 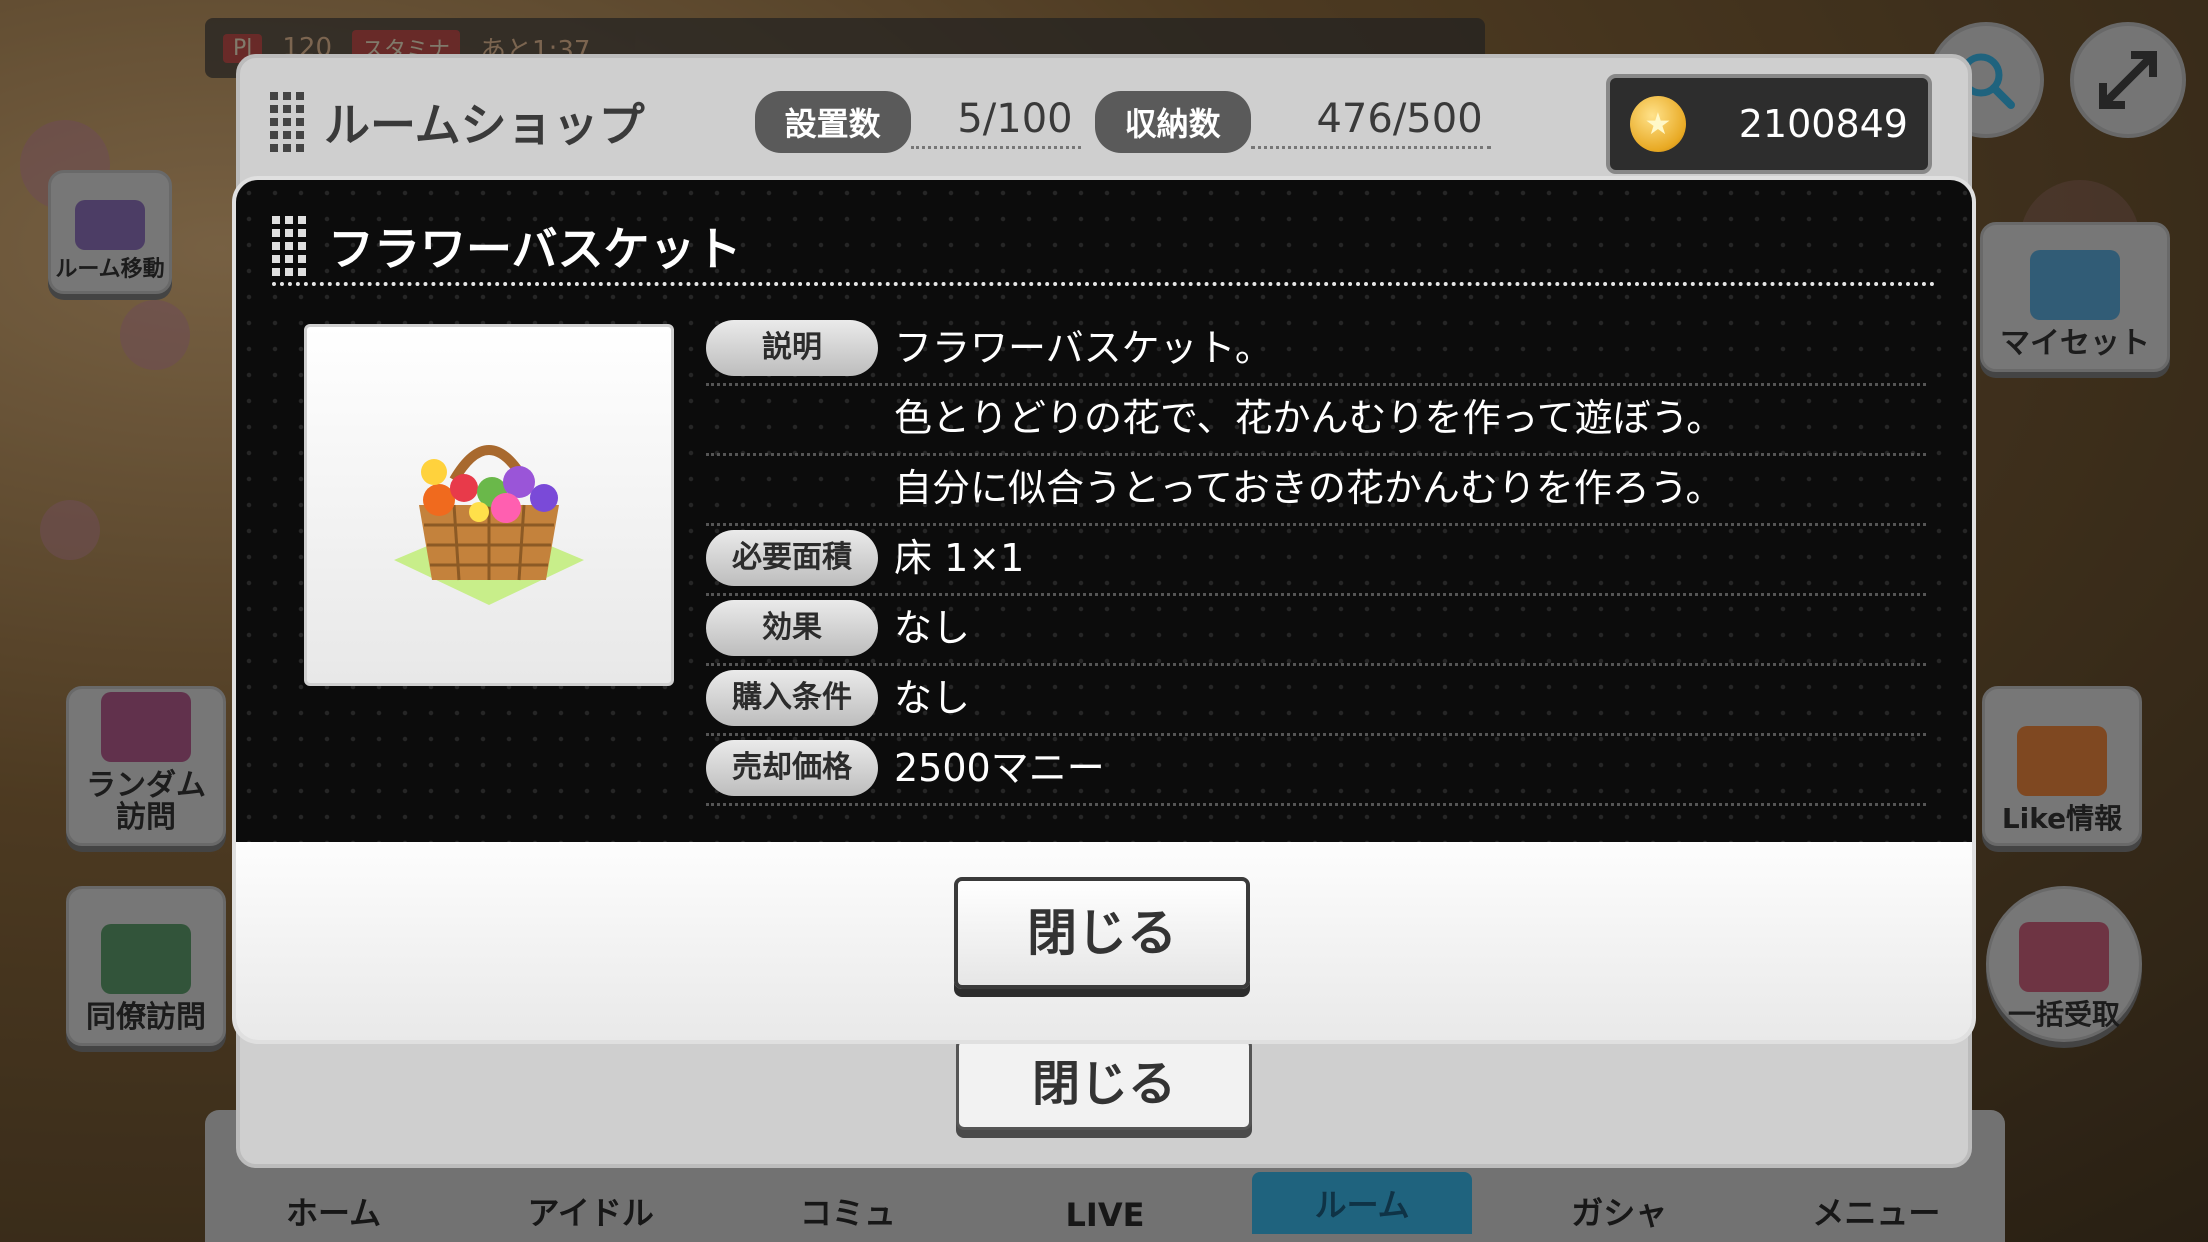 I want to click on effect-label: 効果, so click(x=792, y=628).